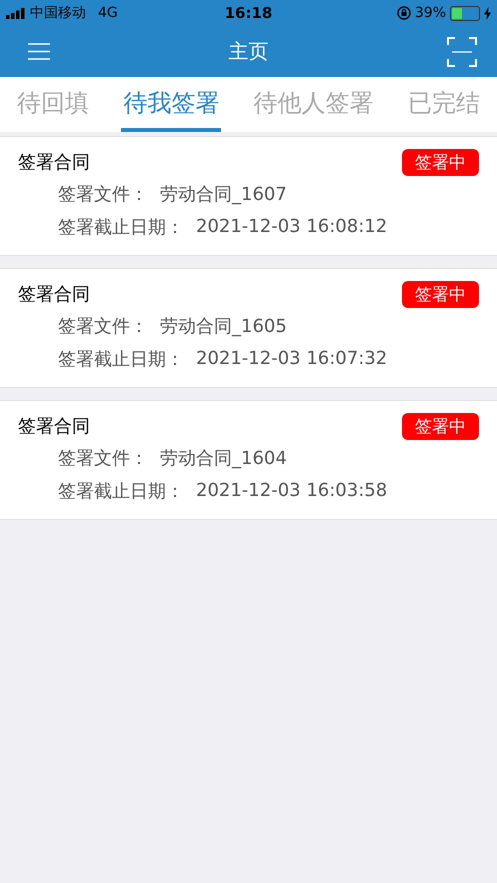 The height and width of the screenshot is (883, 497). Describe the element at coordinates (16, 13) in the screenshot. I see `signal-icon` at that location.